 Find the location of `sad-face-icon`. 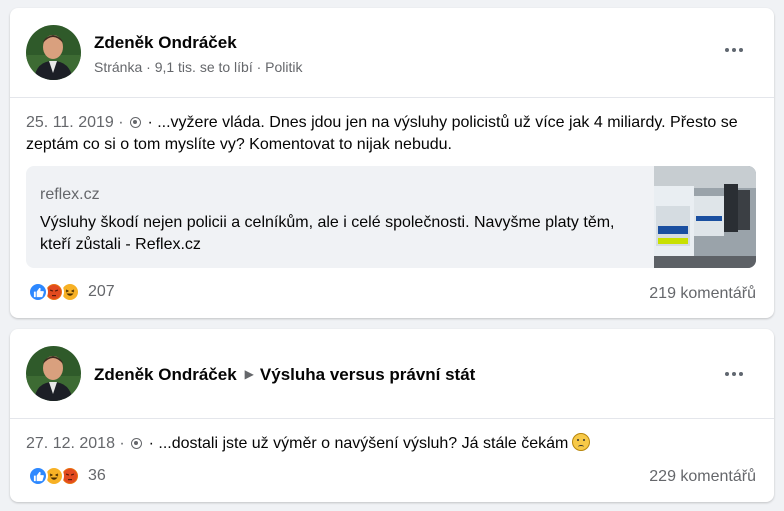

sad-face-icon is located at coordinates (581, 442).